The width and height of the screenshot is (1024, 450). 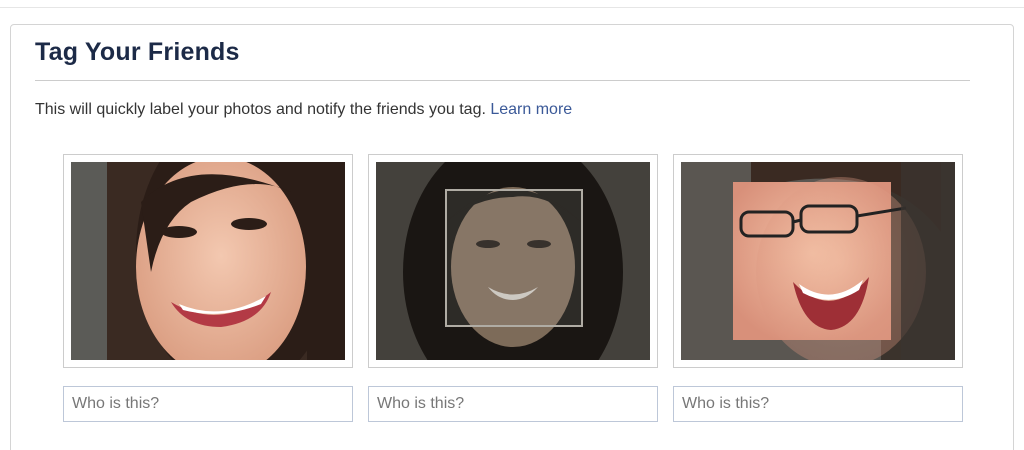 What do you see at coordinates (512, 4) in the screenshot?
I see `top-strip` at bounding box center [512, 4].